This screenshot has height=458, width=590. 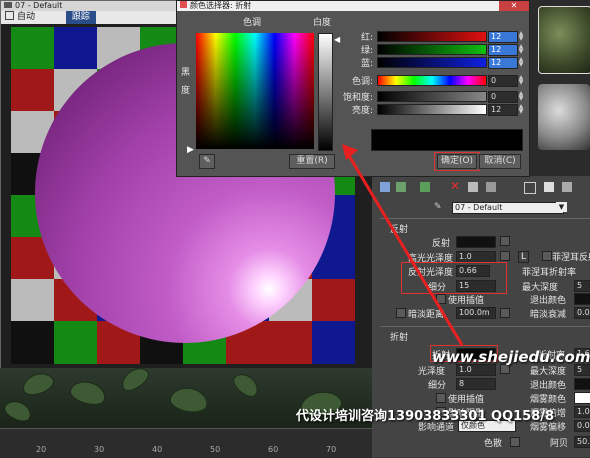 I want to click on exit-color-label: 退出颜色, so click(x=548, y=301).